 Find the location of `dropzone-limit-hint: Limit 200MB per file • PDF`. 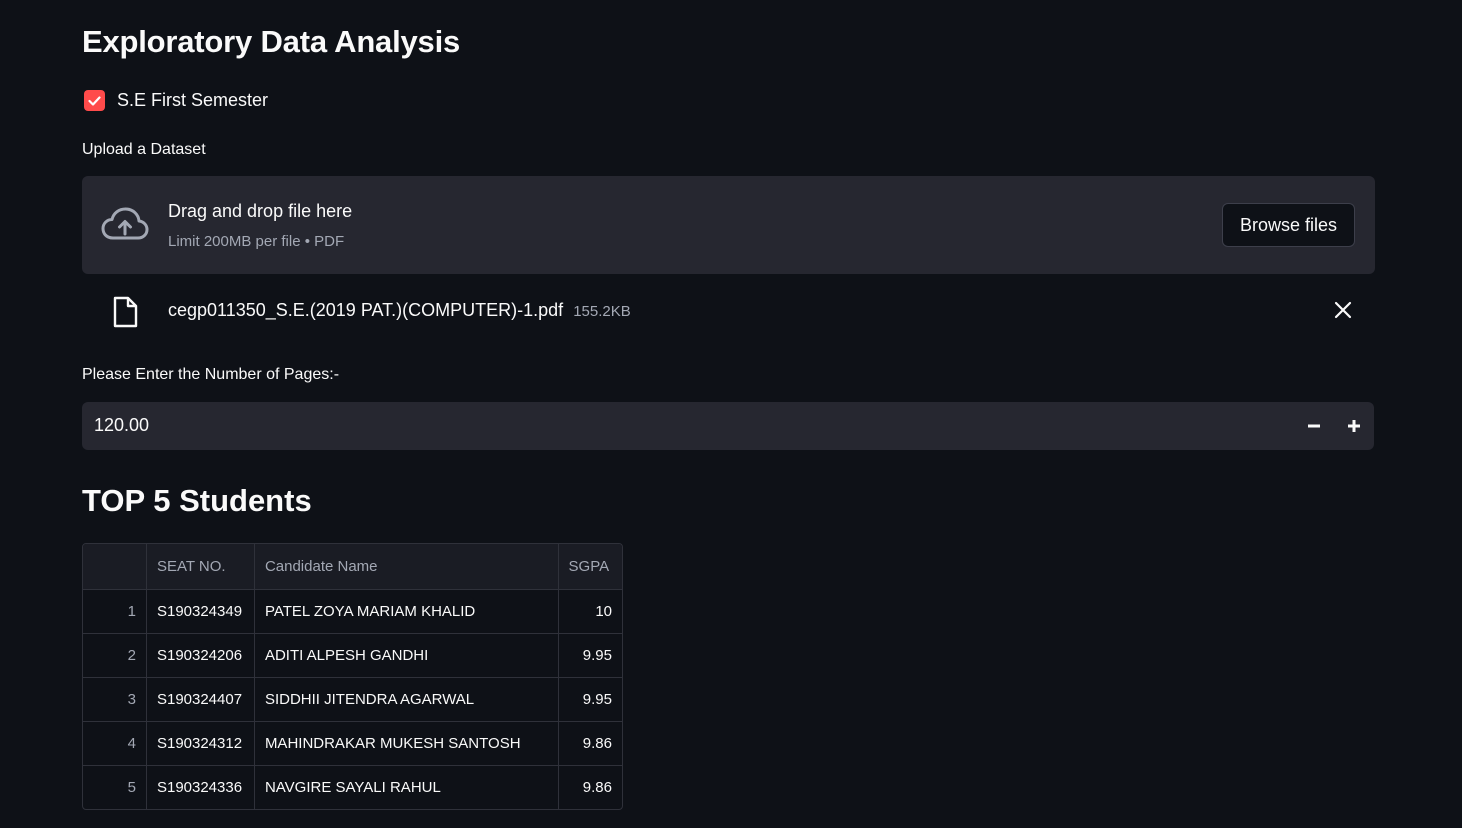

dropzone-limit-hint: Limit 200MB per file • PDF is located at coordinates (256, 241).